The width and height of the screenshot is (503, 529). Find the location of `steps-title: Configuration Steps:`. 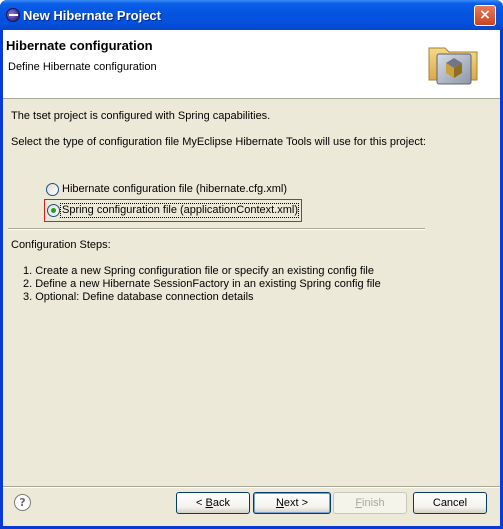

steps-title: Configuration Steps: is located at coordinates (61, 245).